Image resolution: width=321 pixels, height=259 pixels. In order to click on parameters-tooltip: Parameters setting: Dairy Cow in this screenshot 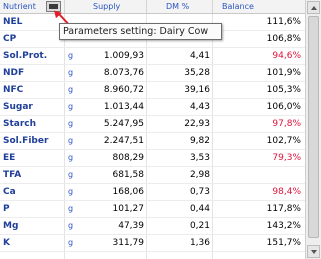, I will do `click(140, 31)`.